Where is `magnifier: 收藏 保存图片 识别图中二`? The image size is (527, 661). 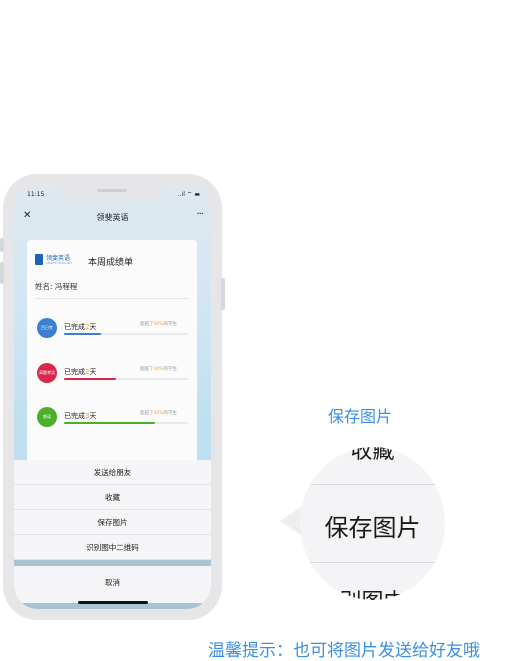 magnifier: 收藏 保存图片 识别图中二 is located at coordinates (372, 523).